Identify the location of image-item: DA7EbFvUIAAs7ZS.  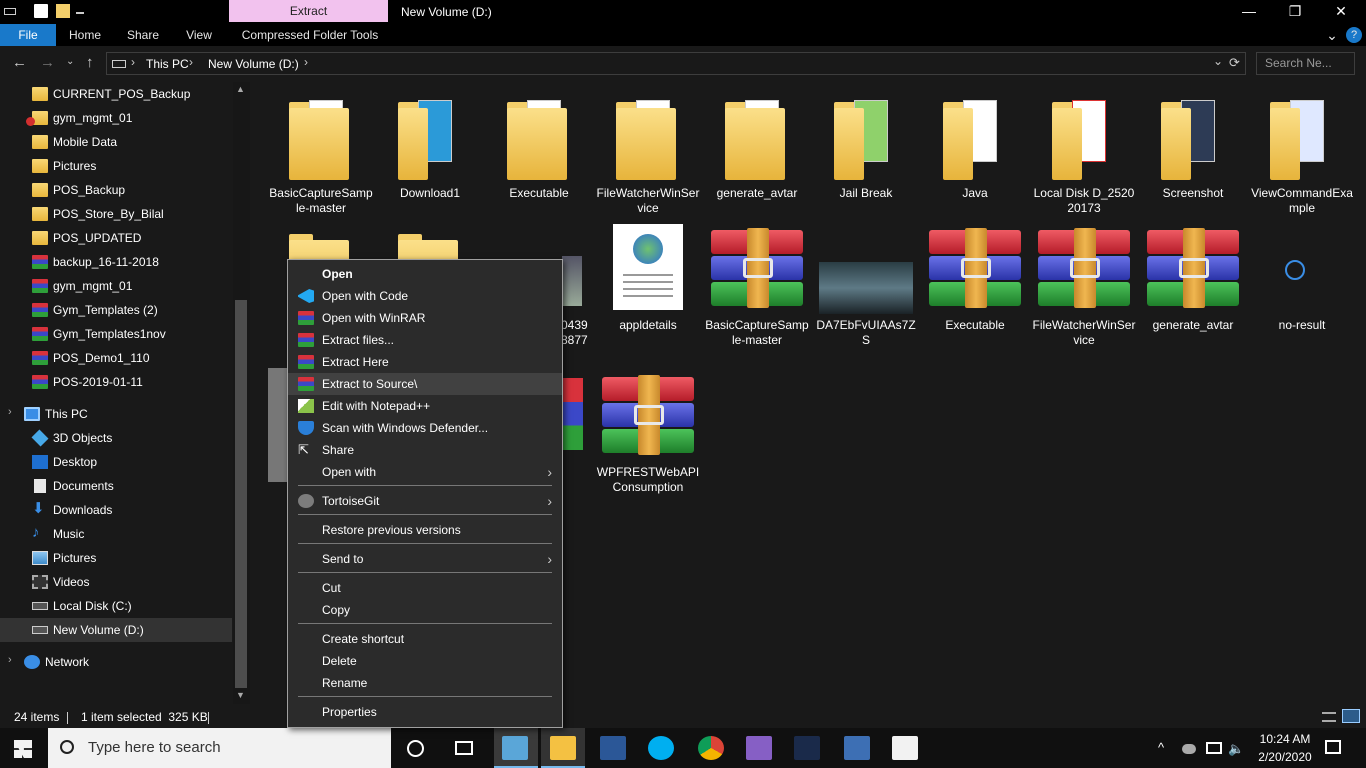
(866, 285).